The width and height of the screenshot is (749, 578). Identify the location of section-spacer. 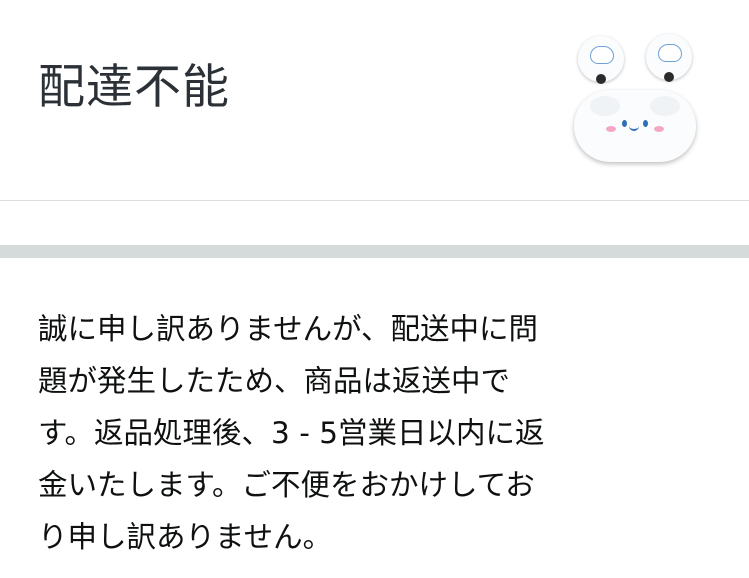
(374, 223).